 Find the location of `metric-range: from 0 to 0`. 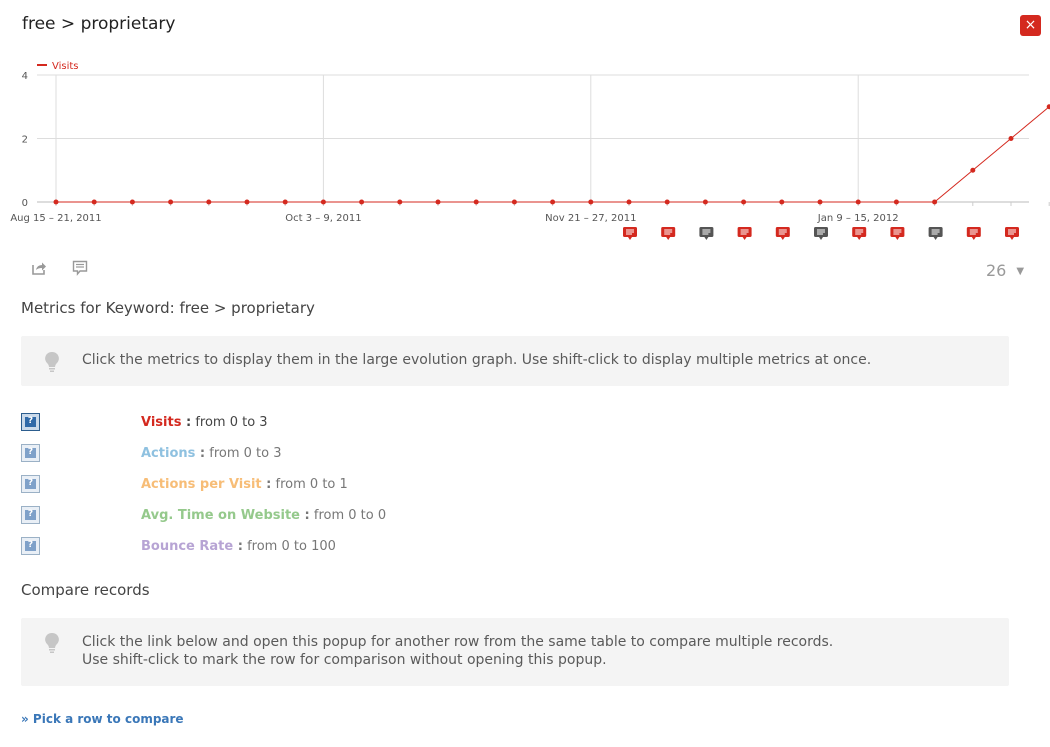

metric-range: from 0 to 0 is located at coordinates (350, 515).